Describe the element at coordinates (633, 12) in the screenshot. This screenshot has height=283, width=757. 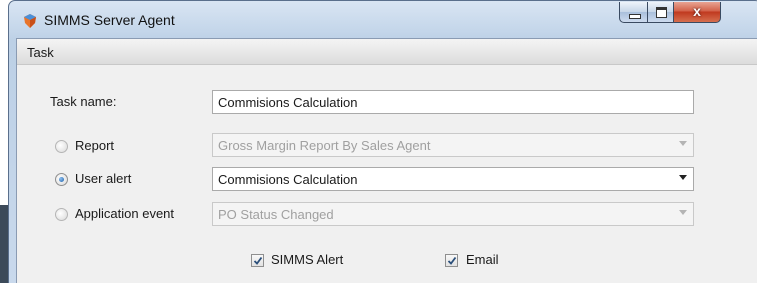
I see `minimize-button` at that location.